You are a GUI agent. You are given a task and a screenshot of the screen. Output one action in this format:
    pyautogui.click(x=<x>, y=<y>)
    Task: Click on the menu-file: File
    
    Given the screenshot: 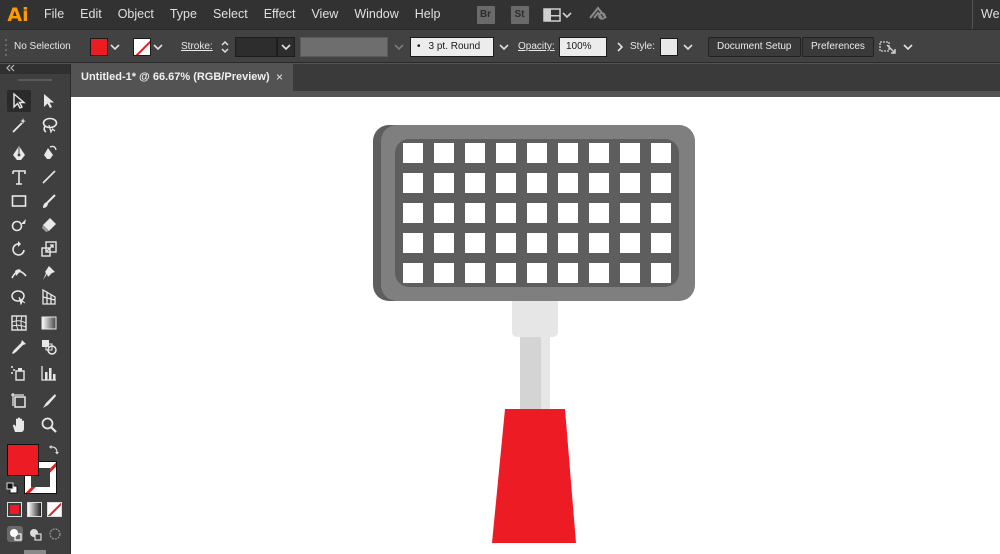 What is the action you would take?
    pyautogui.click(x=54, y=14)
    